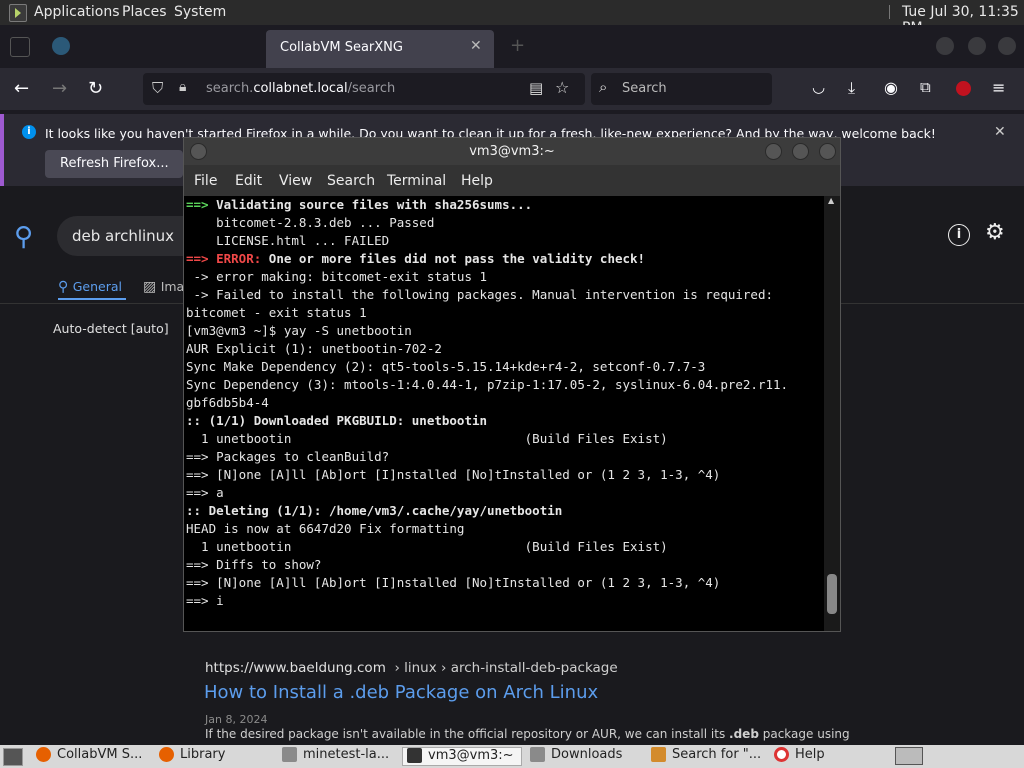 This screenshot has width=1024, height=768. What do you see at coordinates (97, 286) in the screenshot?
I see `tab-general-label: General` at bounding box center [97, 286].